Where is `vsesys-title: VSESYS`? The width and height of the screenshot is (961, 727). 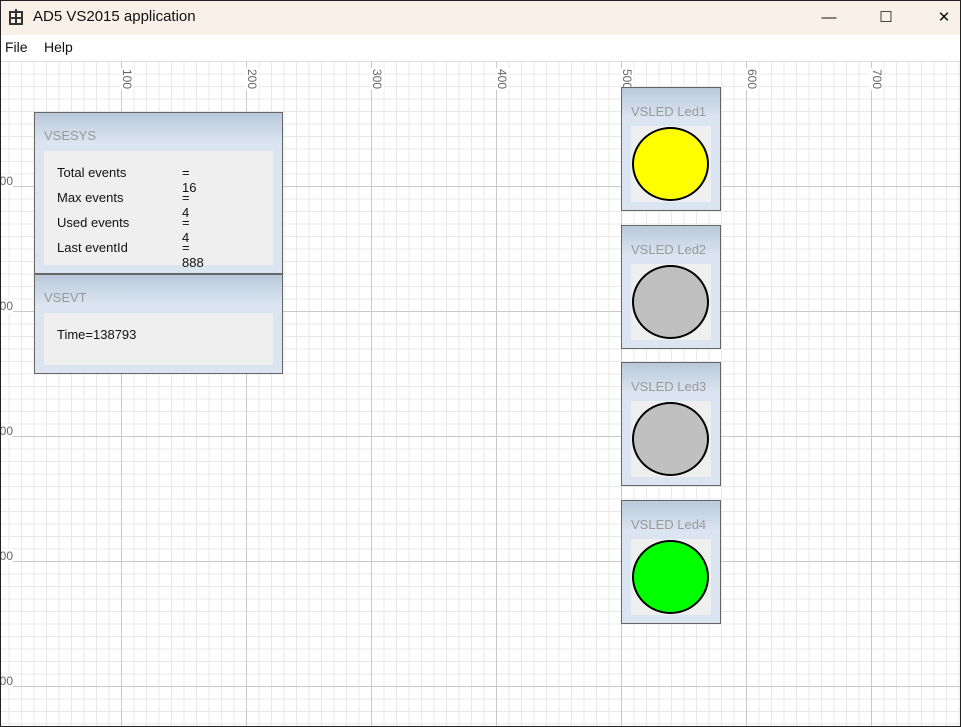 vsesys-title: VSESYS is located at coordinates (70, 135).